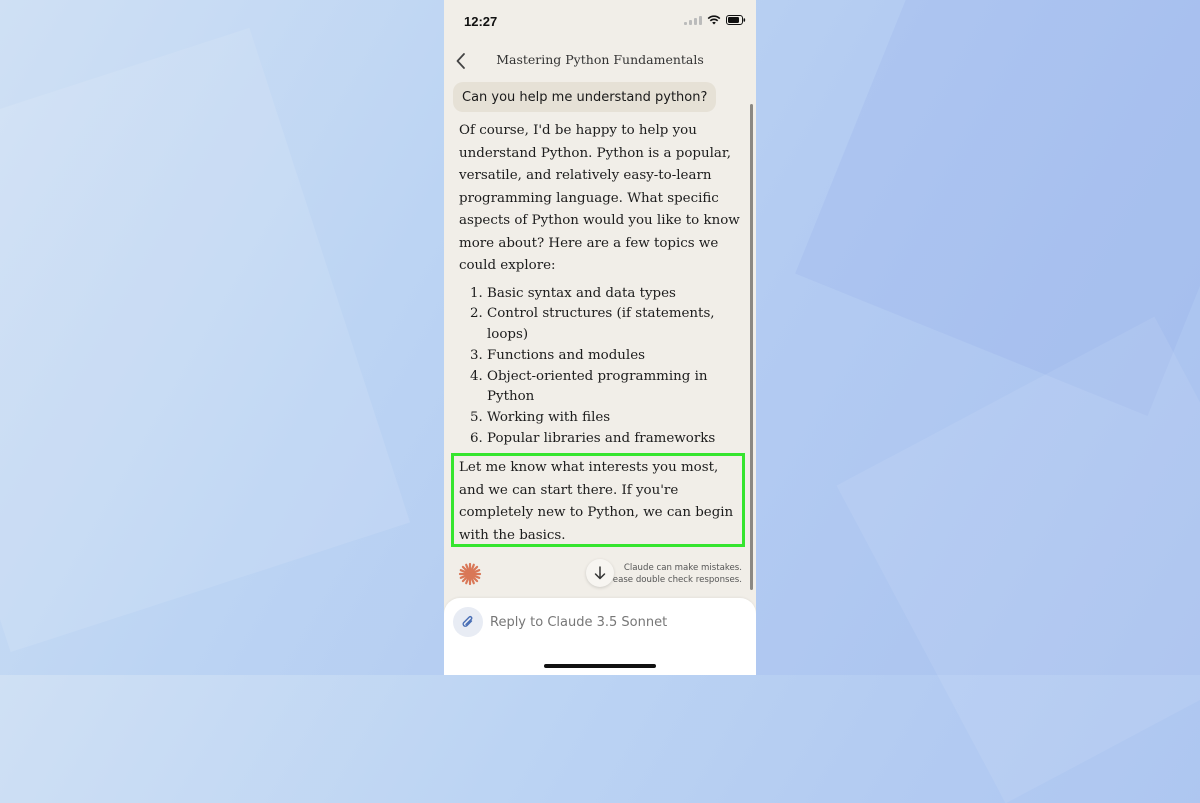 The height and width of the screenshot is (803, 1200). I want to click on status-icons, so click(715, 20).